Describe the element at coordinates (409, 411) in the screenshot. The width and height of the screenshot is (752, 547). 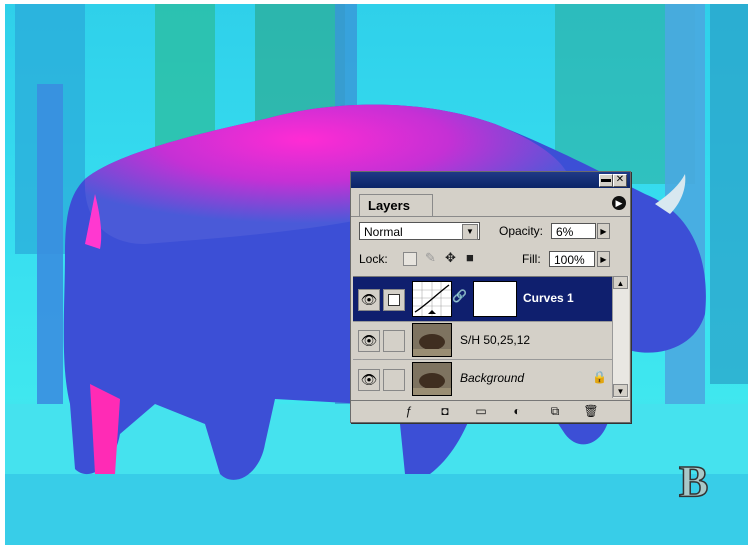
I see `layer-style-icon: ƒ` at that location.